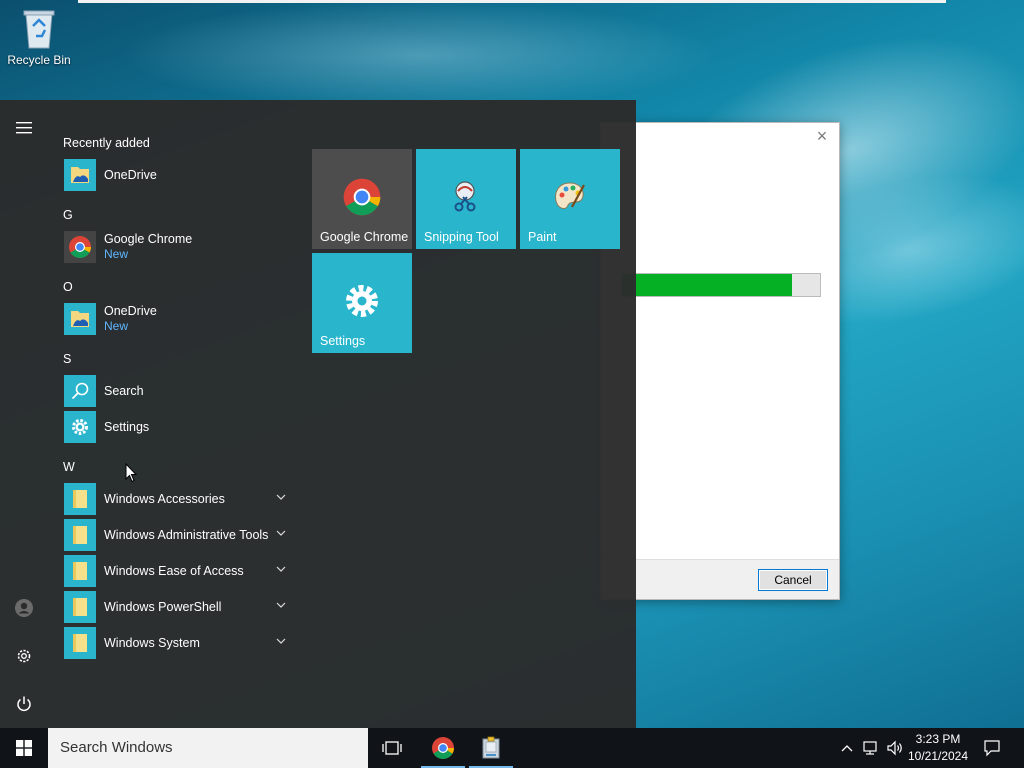 The height and width of the screenshot is (768, 1024). I want to click on wallpaper-highlight, so click(420, 55).